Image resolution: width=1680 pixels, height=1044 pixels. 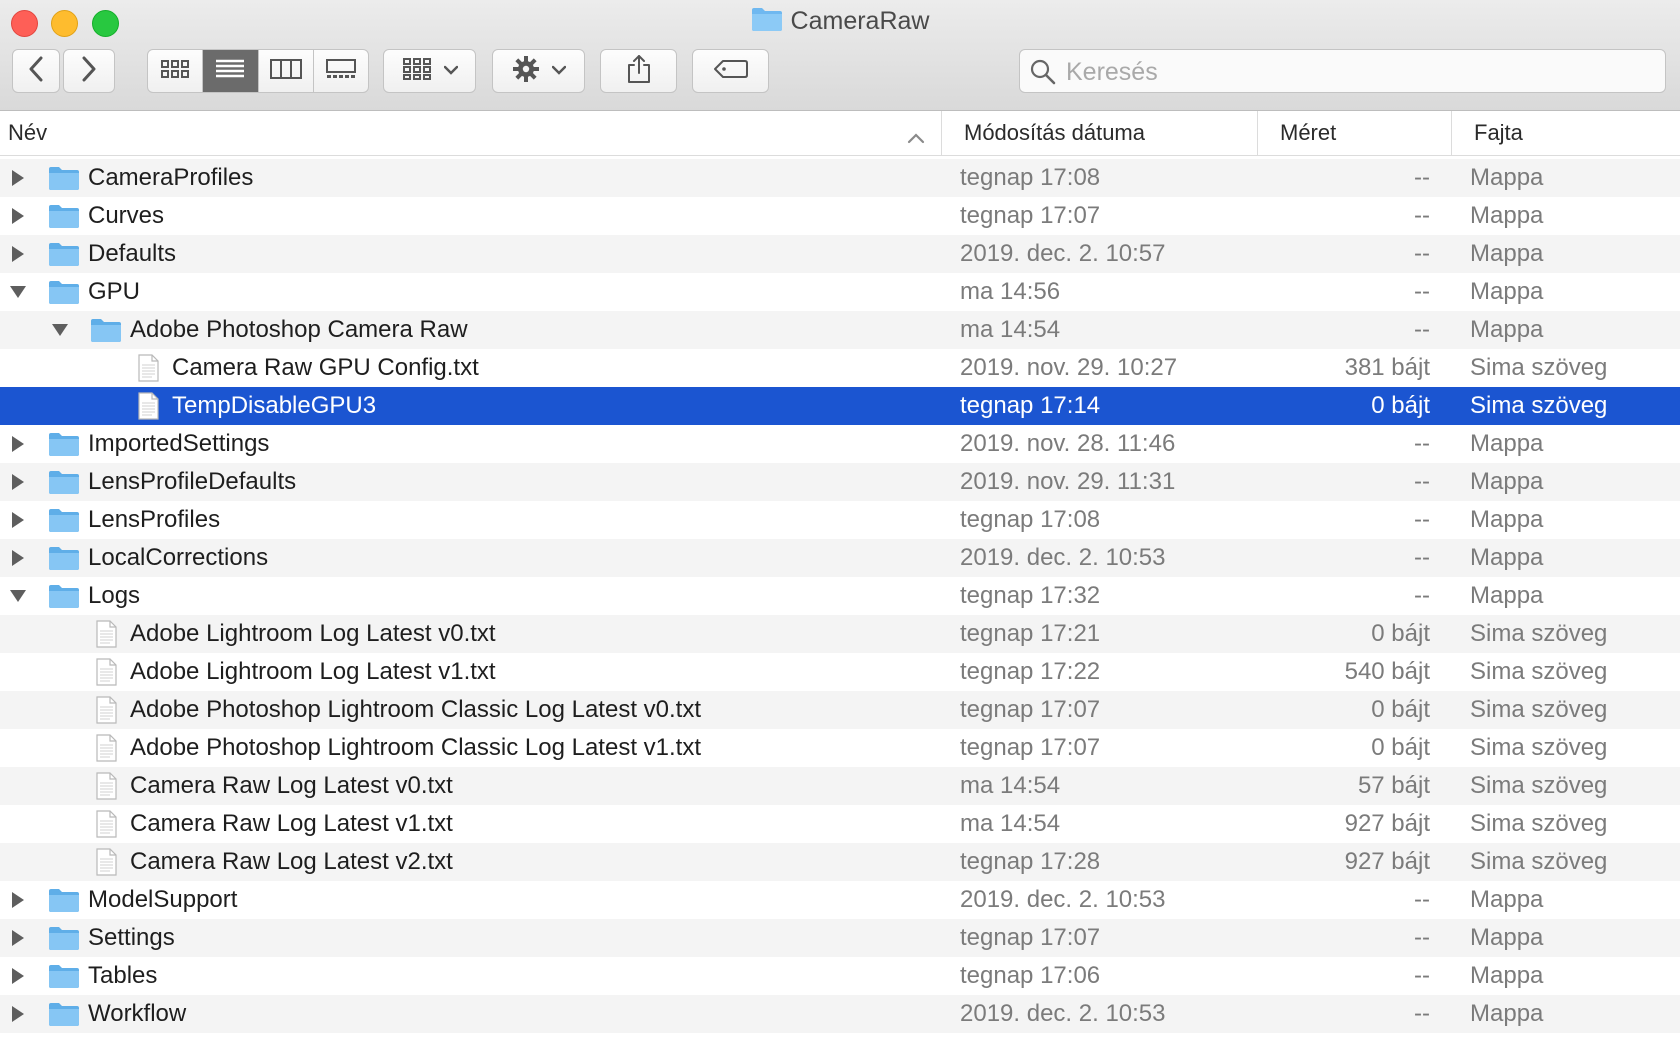 What do you see at coordinates (1063, 253) in the screenshot?
I see `item-date-modified: 2019. dec. 2. 10:57` at bounding box center [1063, 253].